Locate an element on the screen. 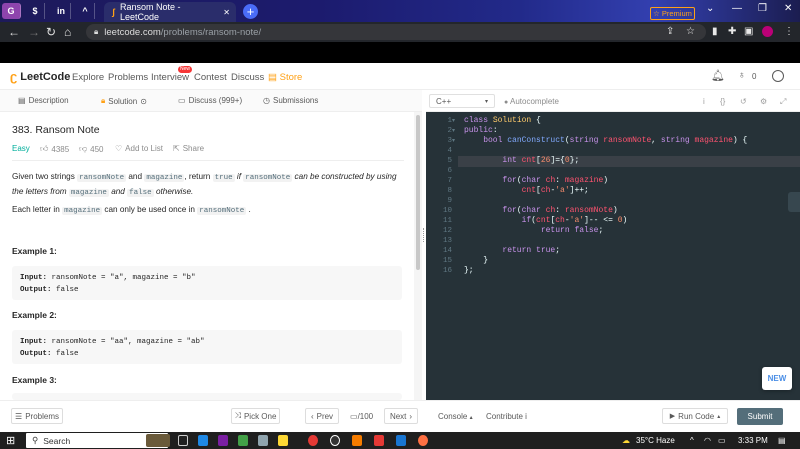 The image size is (800, 449). contribute-link: Contribute i is located at coordinates (506, 416).